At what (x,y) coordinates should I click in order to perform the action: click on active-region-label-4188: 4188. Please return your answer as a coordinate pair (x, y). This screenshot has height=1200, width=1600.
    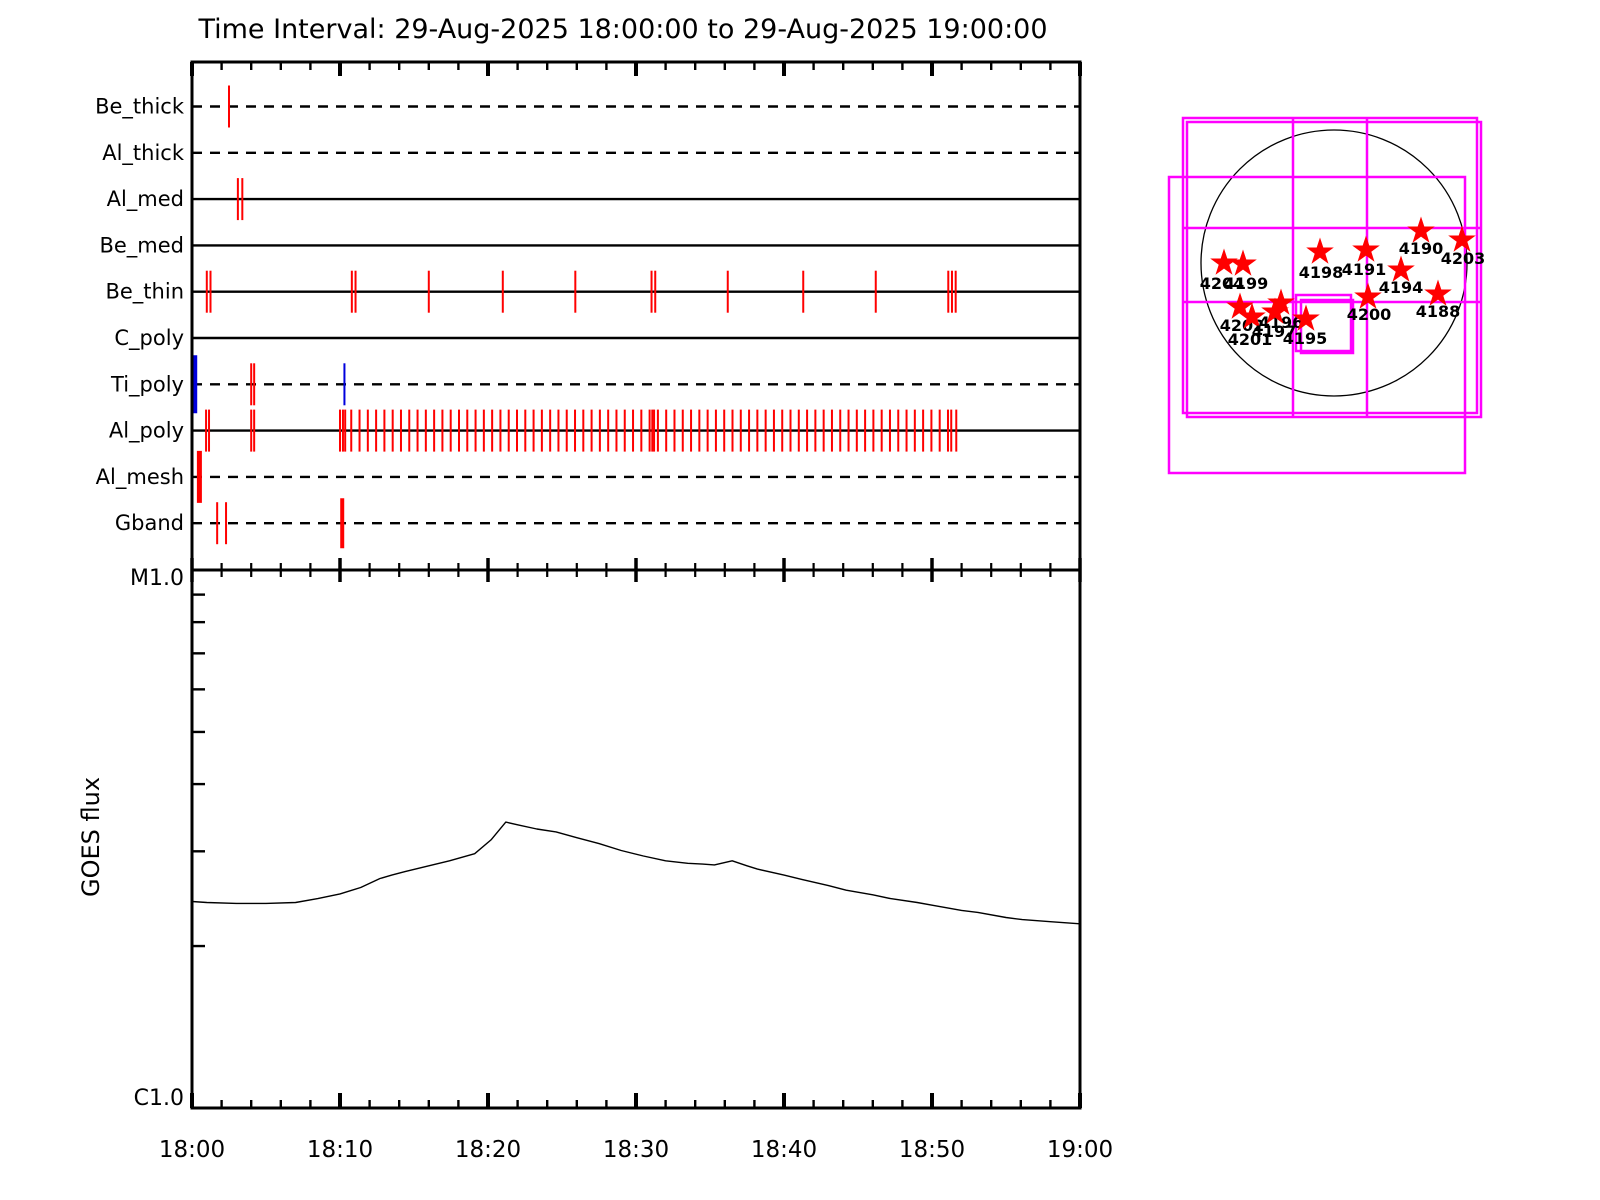
    Looking at the image, I should click on (1438, 311).